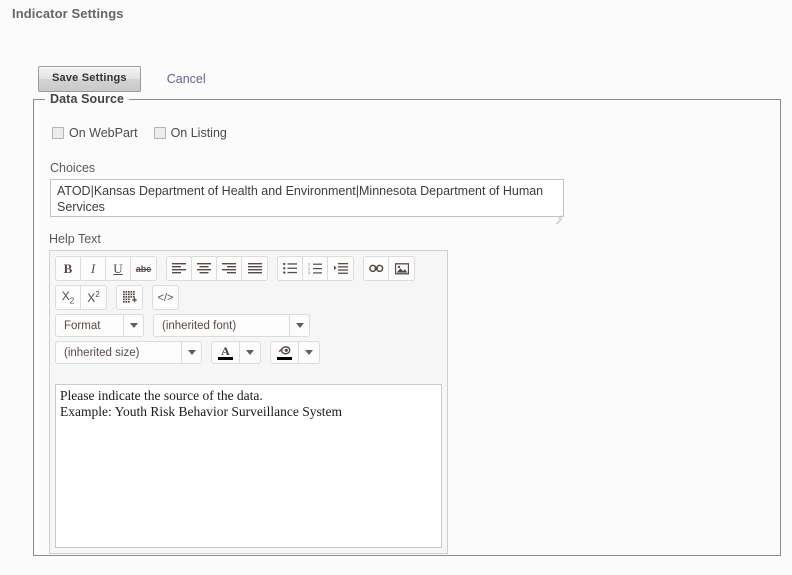 Image resolution: width=792 pixels, height=575 pixels. I want to click on table-group, so click(129, 297).